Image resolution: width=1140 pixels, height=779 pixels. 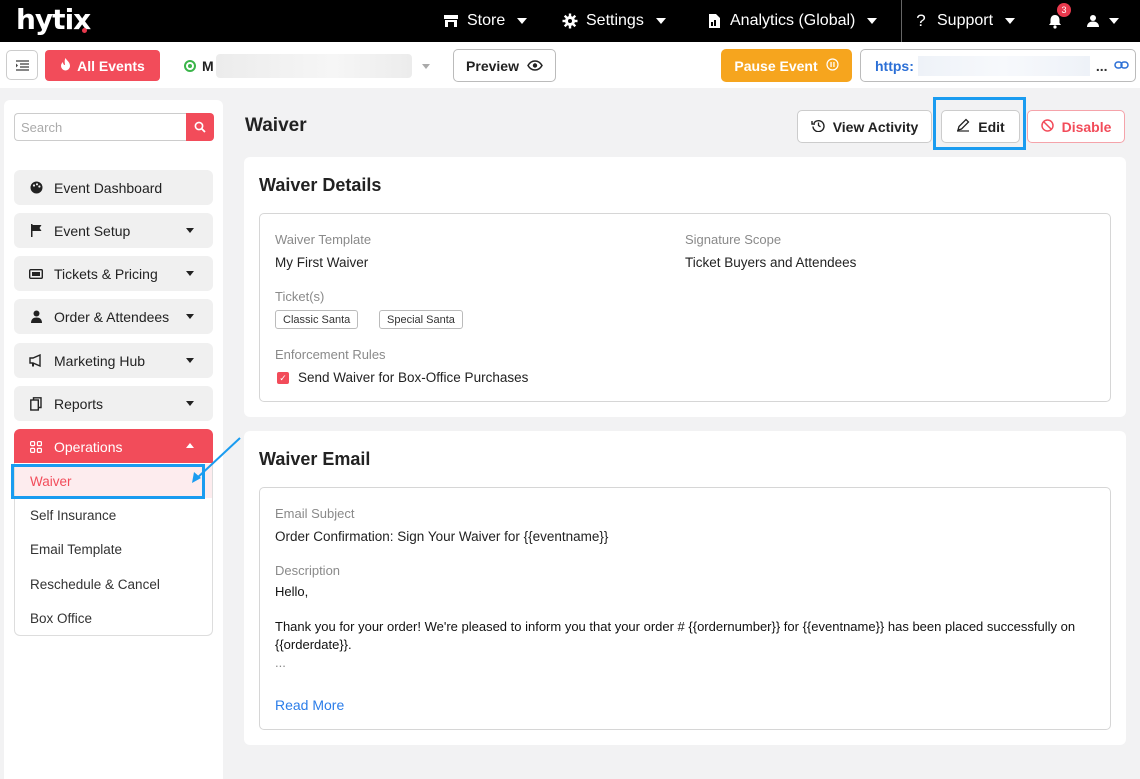 I want to click on read-more-link: Read More, so click(x=309, y=705).